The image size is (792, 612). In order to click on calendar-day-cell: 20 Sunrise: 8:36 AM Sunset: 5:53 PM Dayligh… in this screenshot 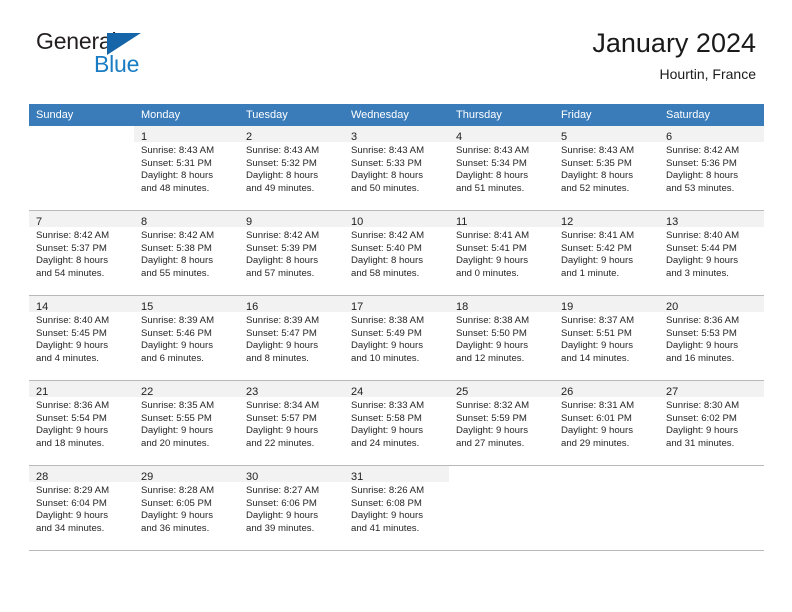, I will do `click(711, 338)`.